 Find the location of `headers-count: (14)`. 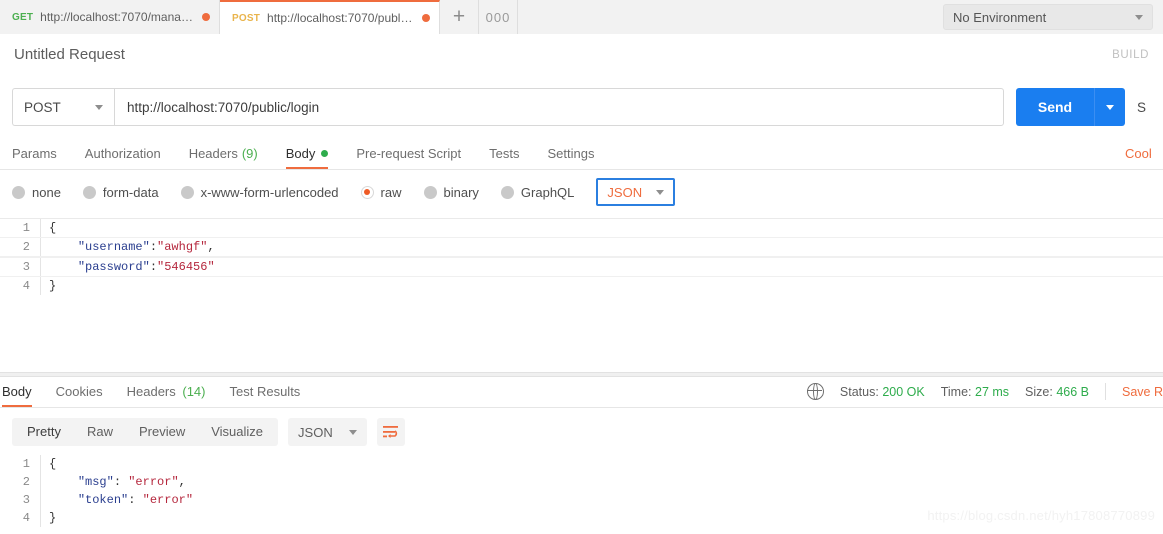

headers-count: (14) is located at coordinates (194, 391).